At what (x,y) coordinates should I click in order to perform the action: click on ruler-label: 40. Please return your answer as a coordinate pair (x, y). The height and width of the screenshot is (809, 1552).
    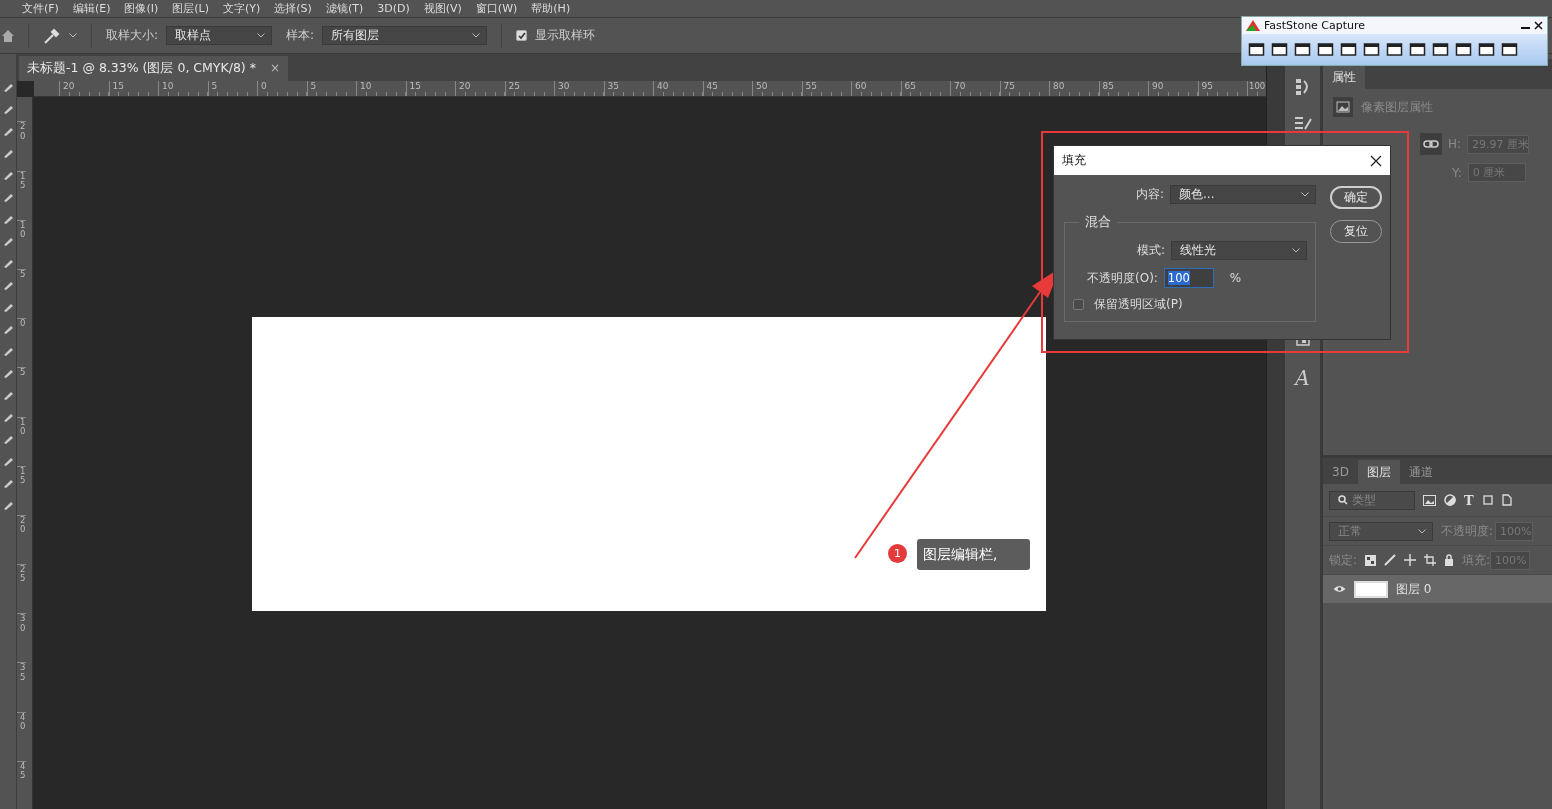
    Looking at the image, I should click on (21, 736).